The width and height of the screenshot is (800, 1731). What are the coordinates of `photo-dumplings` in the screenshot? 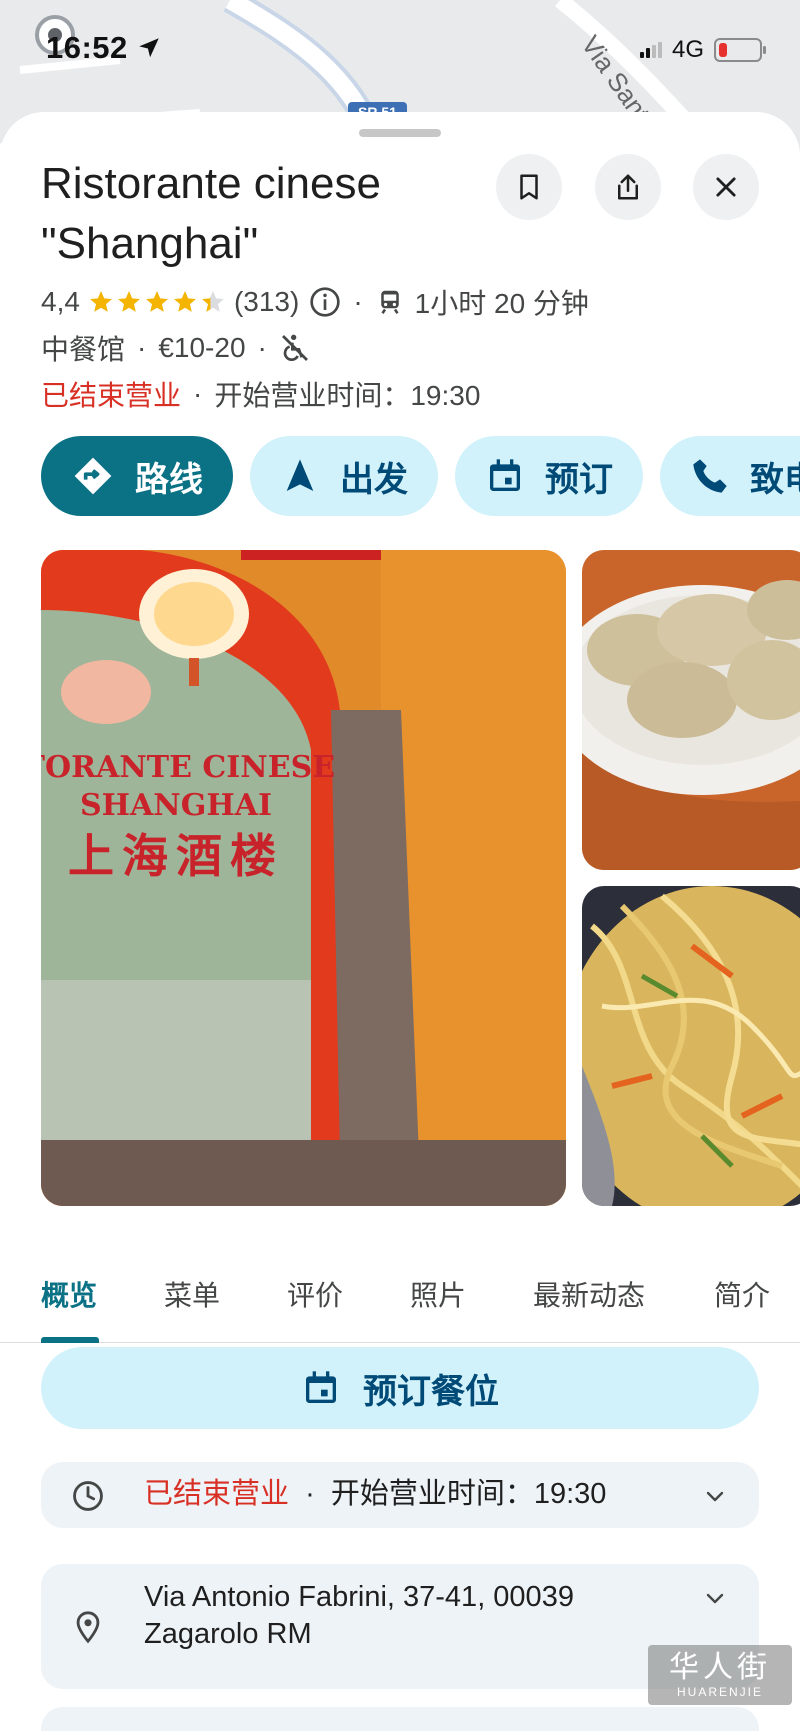 It's located at (691, 710).